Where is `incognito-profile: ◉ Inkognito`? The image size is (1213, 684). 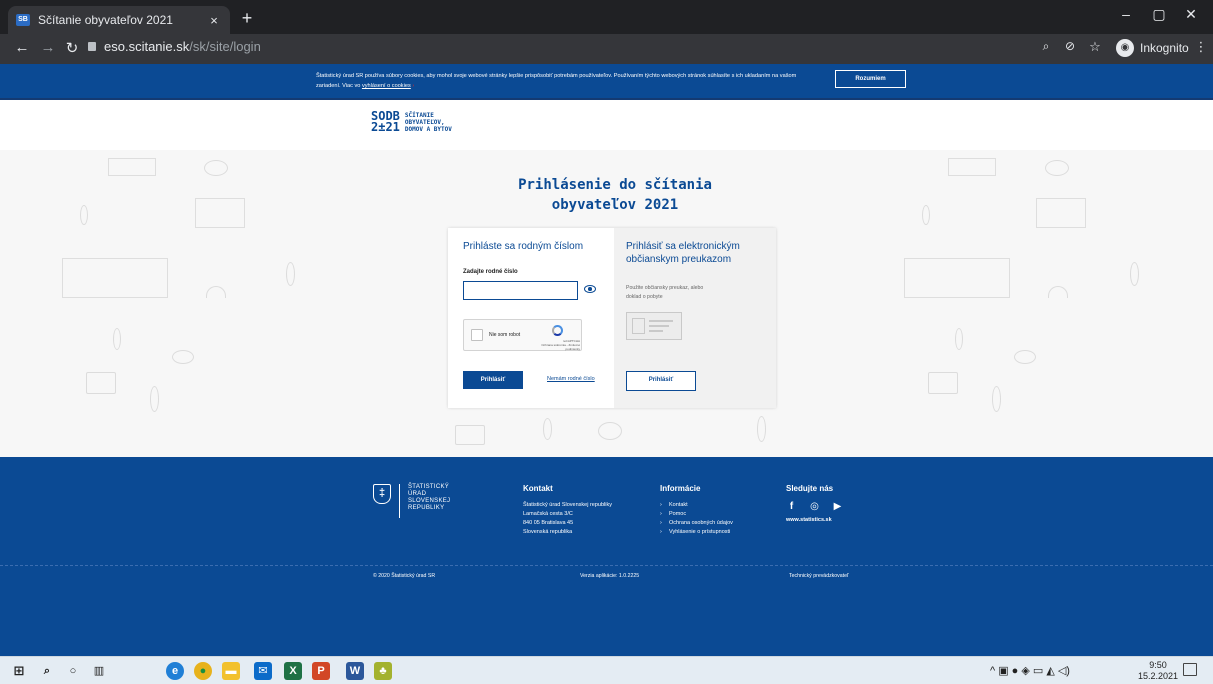 incognito-profile: ◉ Inkognito is located at coordinates (1152, 48).